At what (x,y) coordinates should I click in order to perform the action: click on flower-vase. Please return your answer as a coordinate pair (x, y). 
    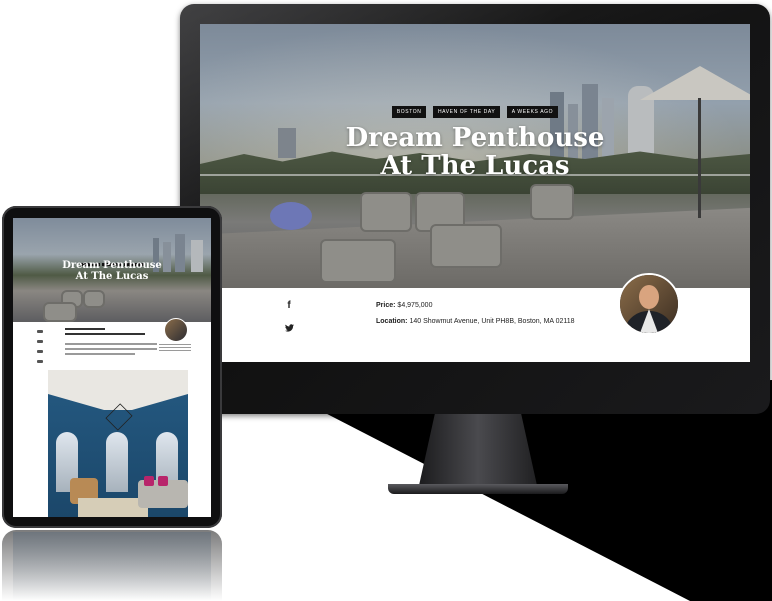
    Looking at the image, I should click on (291, 216).